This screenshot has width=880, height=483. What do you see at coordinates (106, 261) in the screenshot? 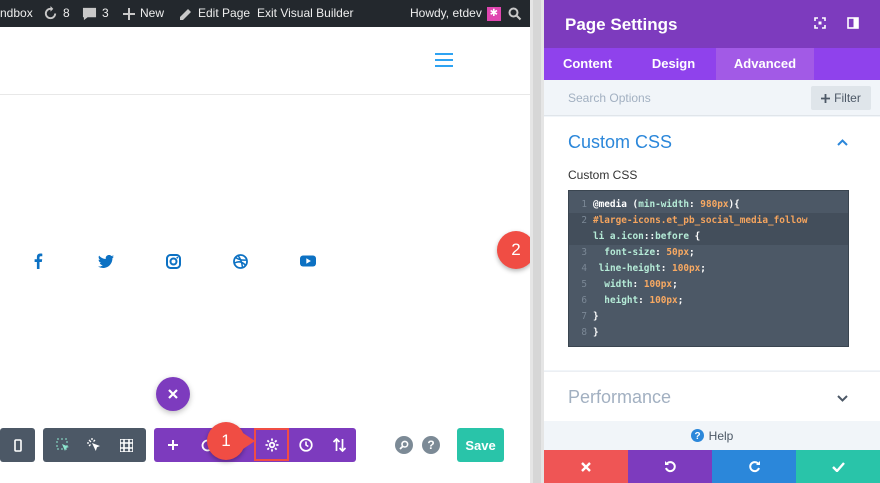
I see `twitter-icon` at bounding box center [106, 261].